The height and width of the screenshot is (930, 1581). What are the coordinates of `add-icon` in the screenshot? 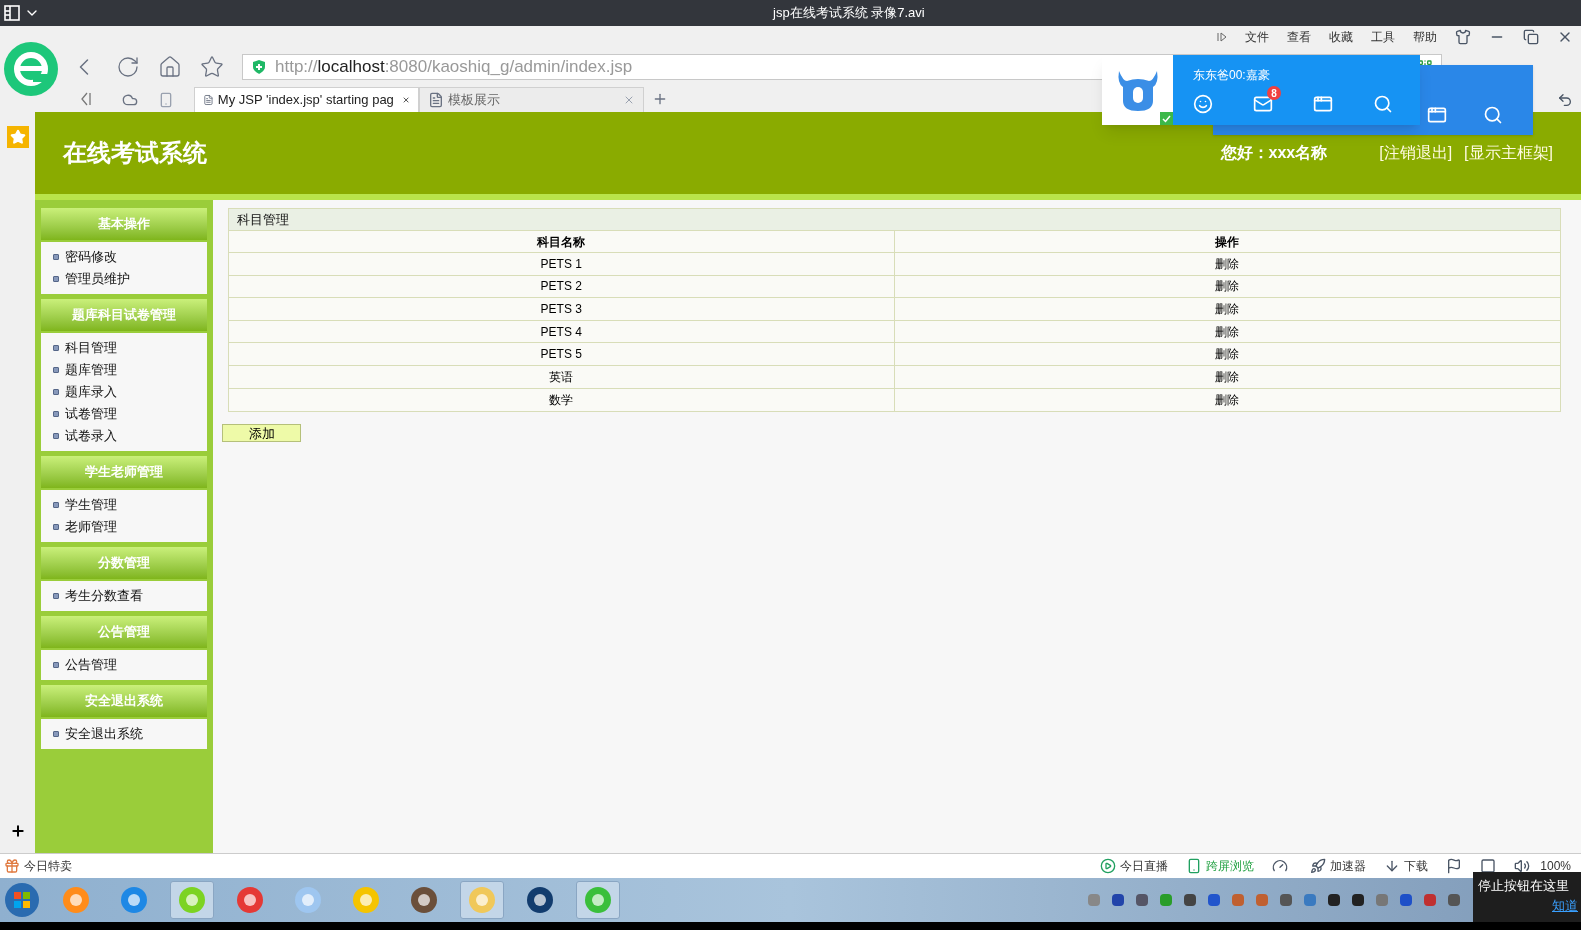 It's located at (17, 831).